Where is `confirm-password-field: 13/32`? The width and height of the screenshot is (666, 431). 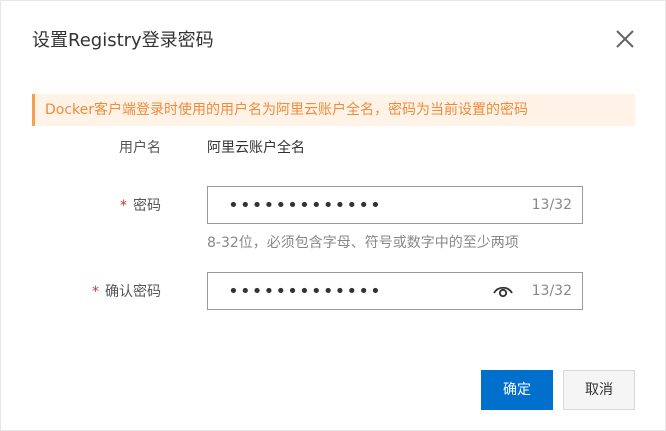
confirm-password-field: 13/32 is located at coordinates (395, 291).